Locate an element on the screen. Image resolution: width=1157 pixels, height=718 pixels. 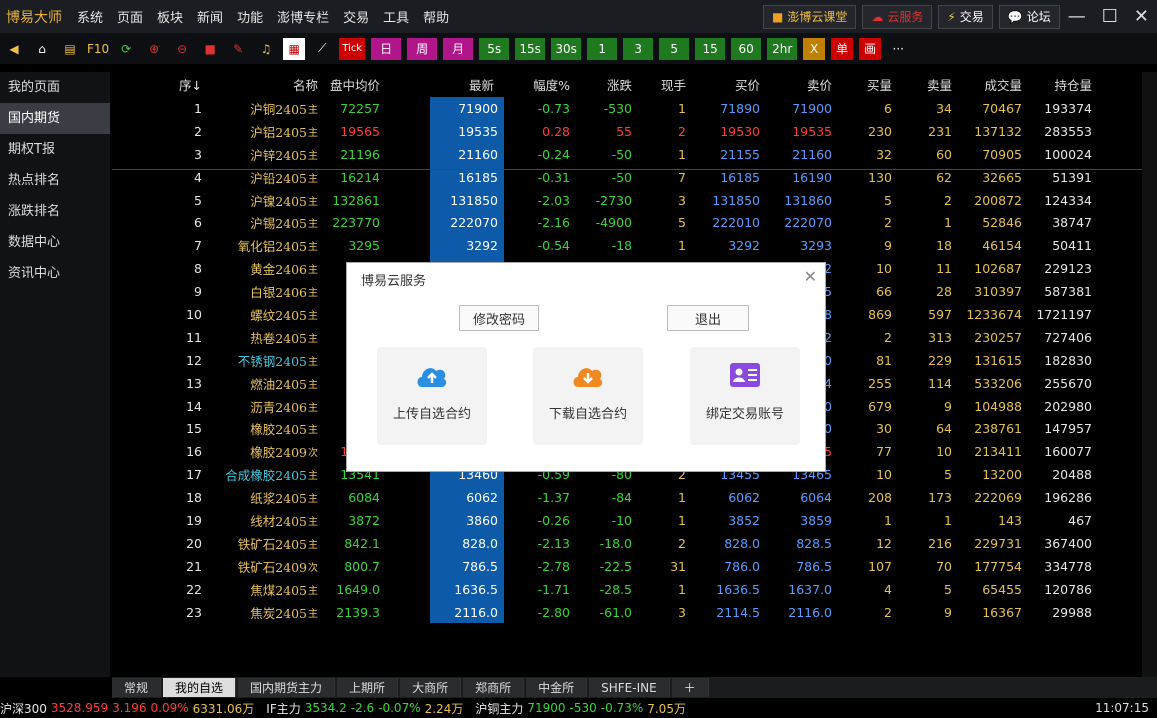
sidebar-item-my-page: 我的页面 is located at coordinates (55, 87).